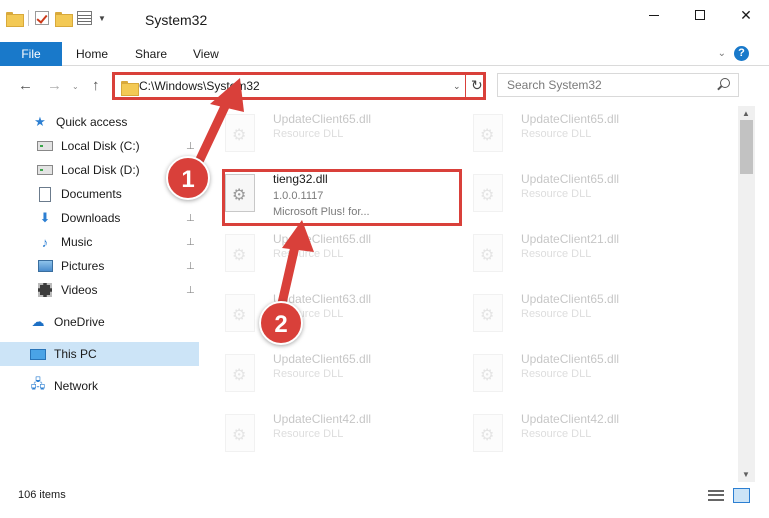  Describe the element at coordinates (741, 53) in the screenshot. I see `help-icon: ?` at that location.